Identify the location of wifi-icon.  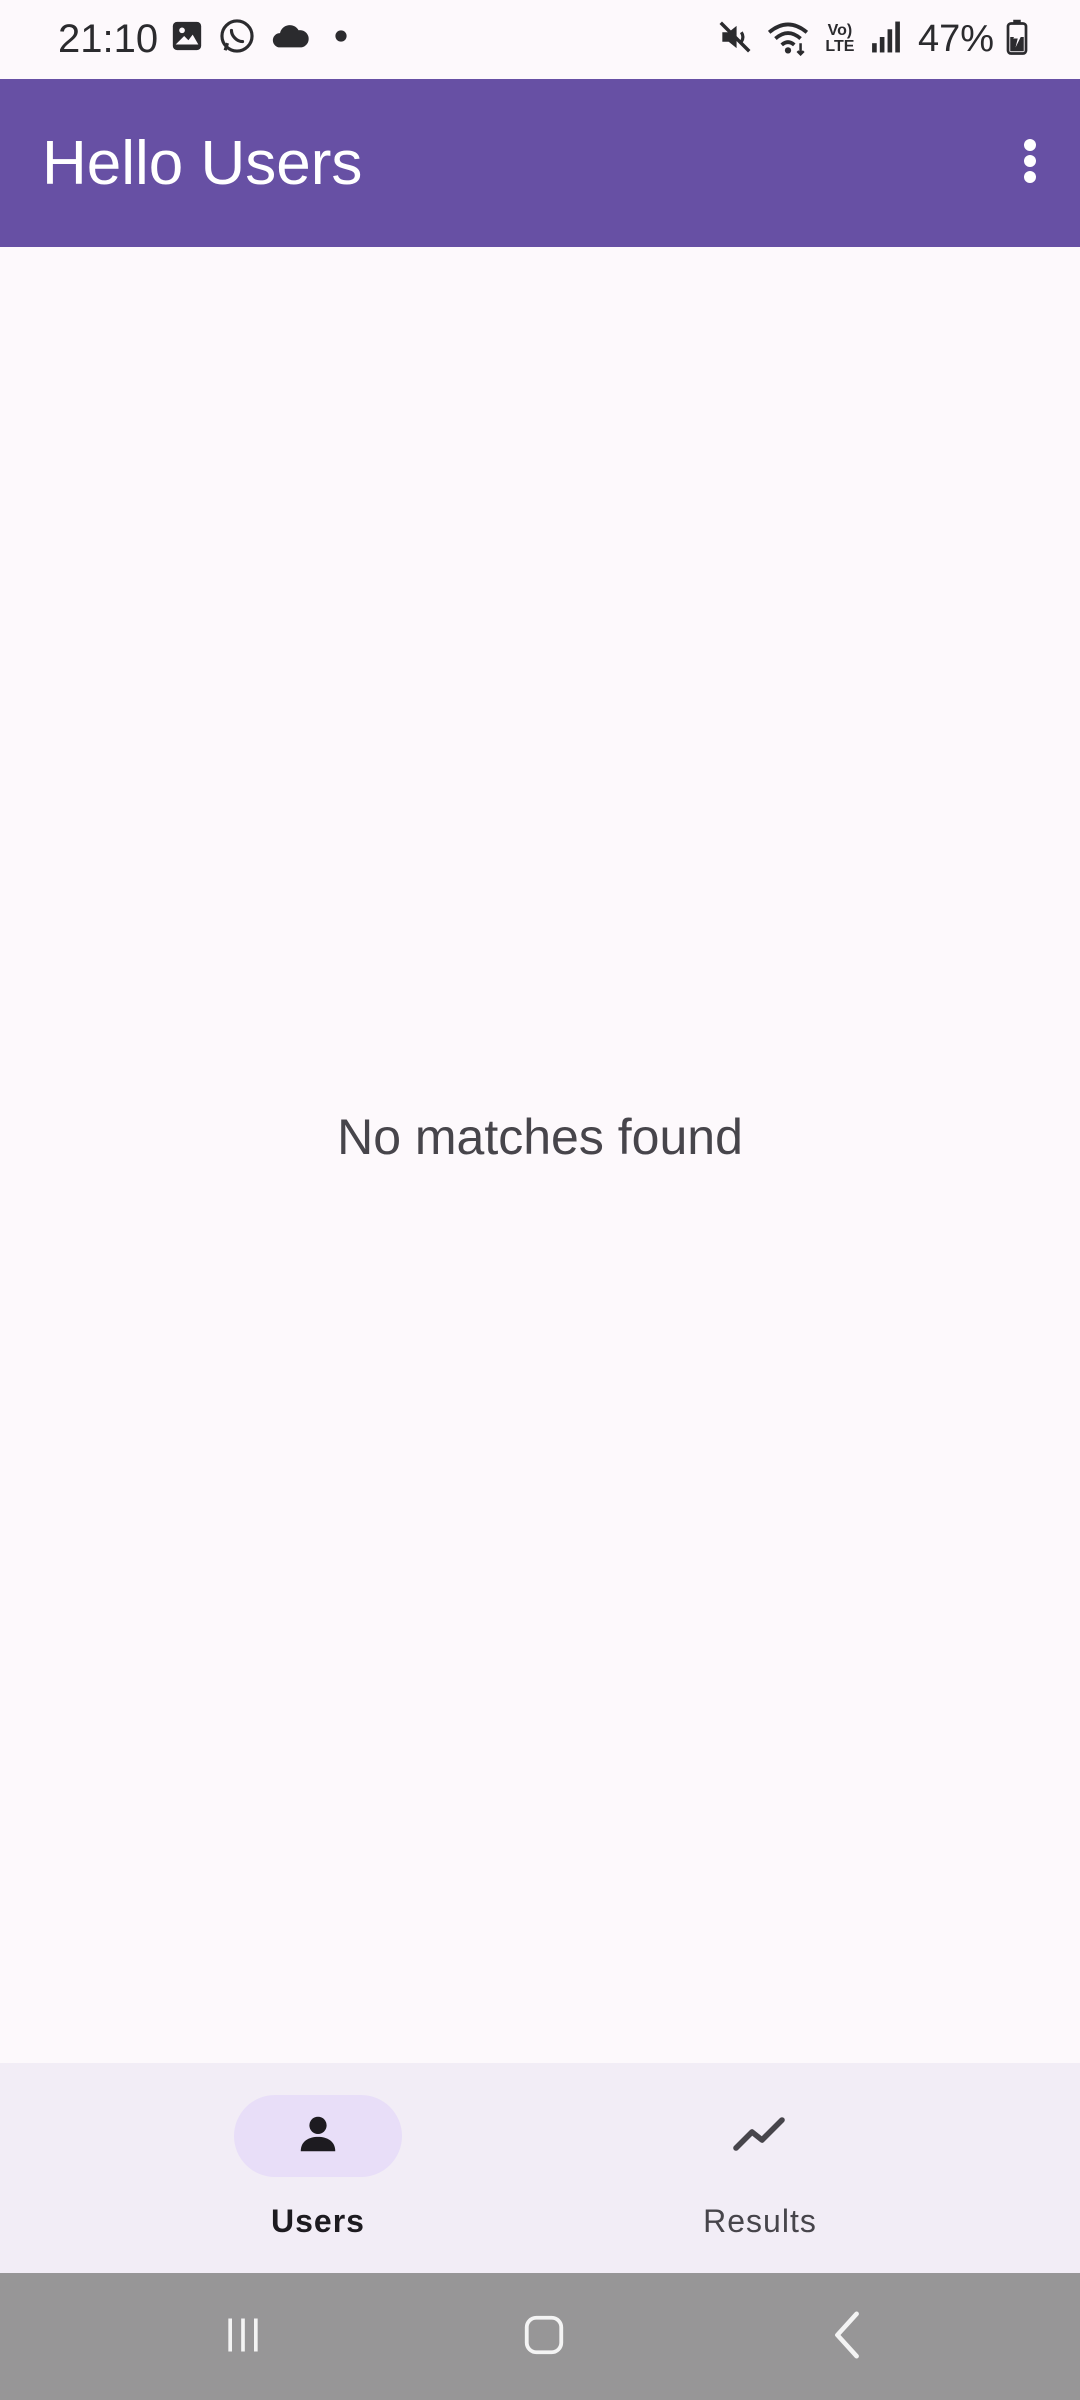
(788, 39).